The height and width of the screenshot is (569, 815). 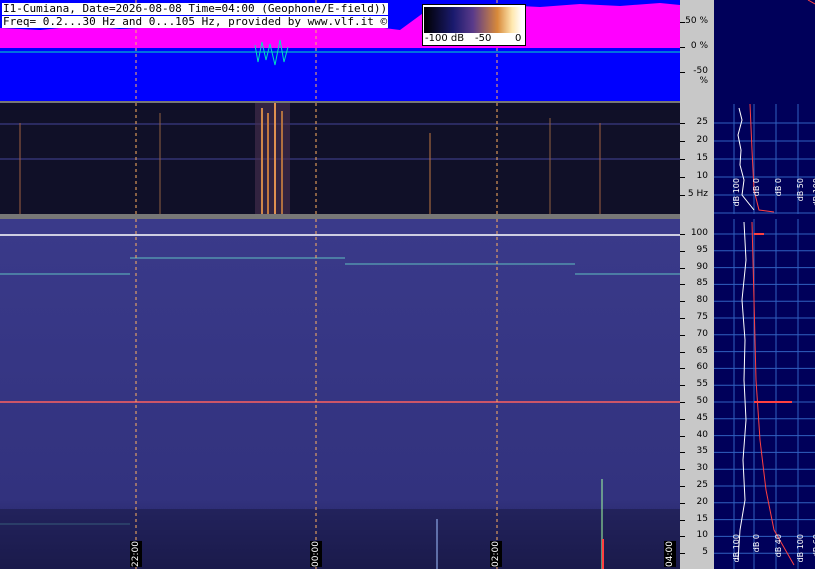 I want to click on axis-tick-label: 50 %, so click(x=696, y=21).